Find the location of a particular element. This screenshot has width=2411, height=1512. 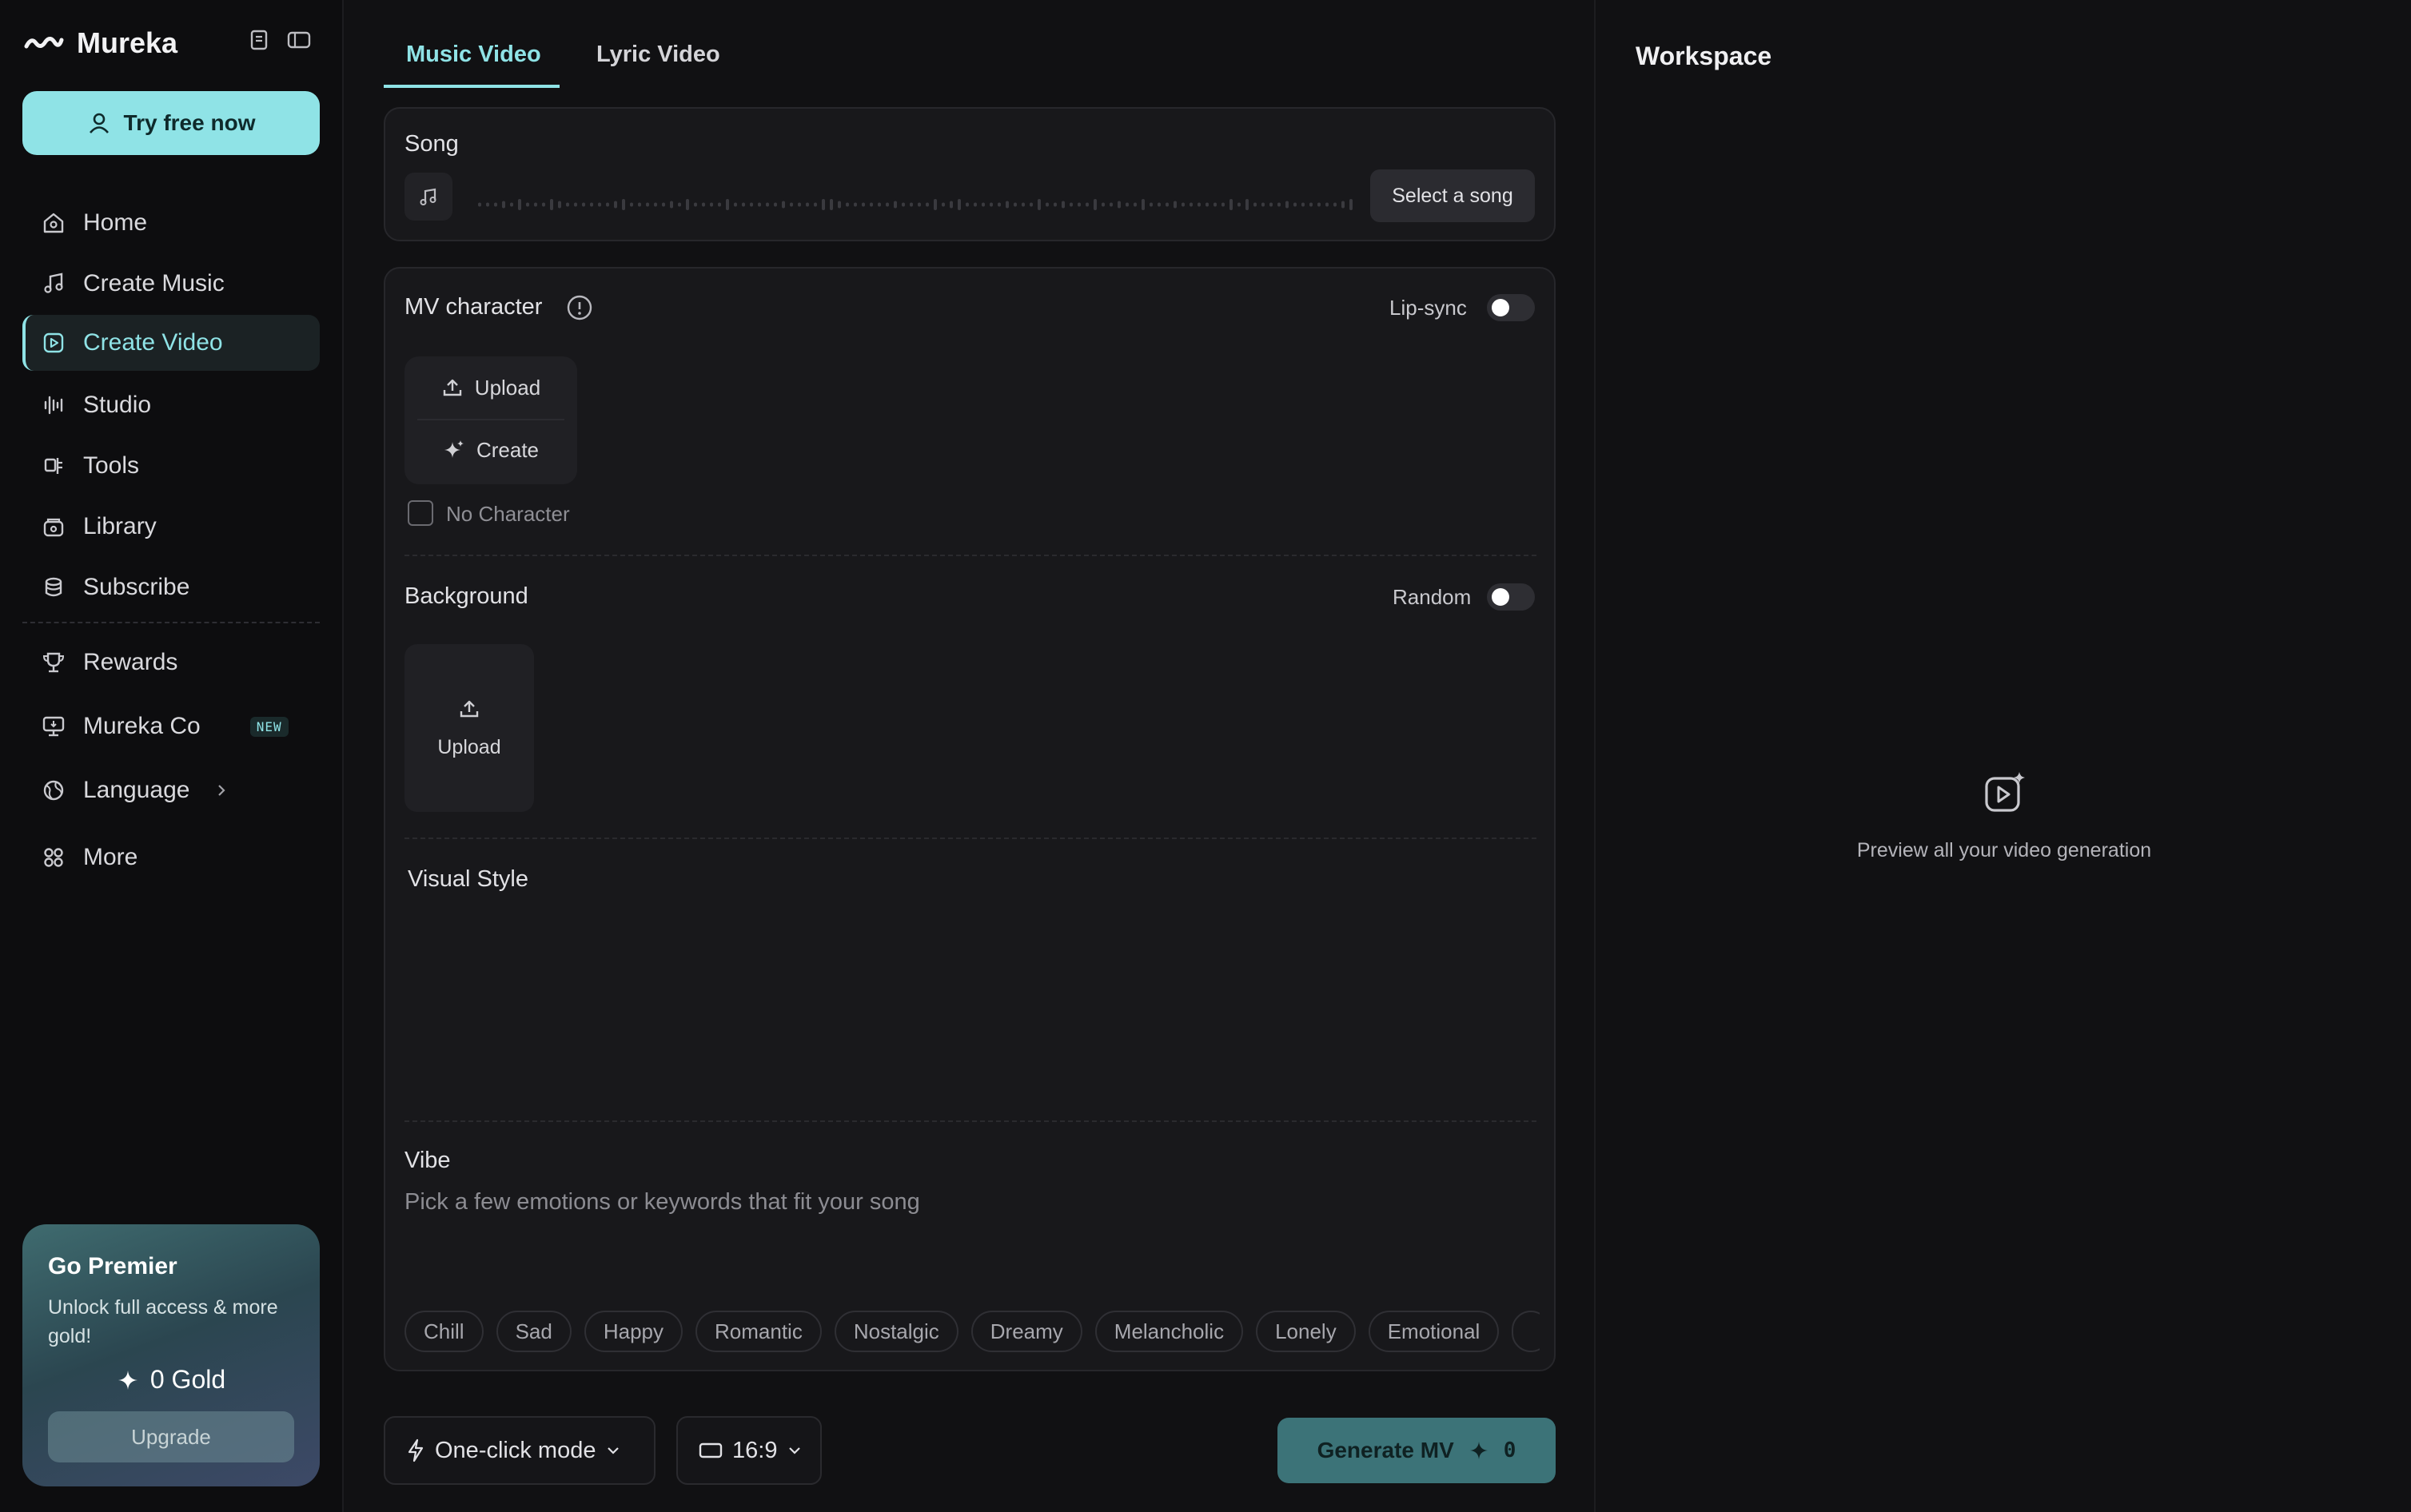

song-title: Song is located at coordinates (432, 144).